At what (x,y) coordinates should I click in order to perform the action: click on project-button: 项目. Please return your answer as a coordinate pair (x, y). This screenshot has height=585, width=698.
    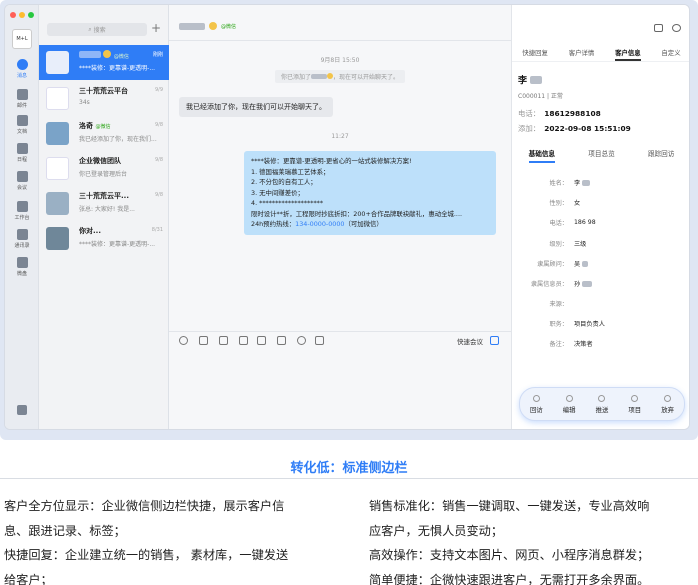
    Looking at the image, I should click on (634, 404).